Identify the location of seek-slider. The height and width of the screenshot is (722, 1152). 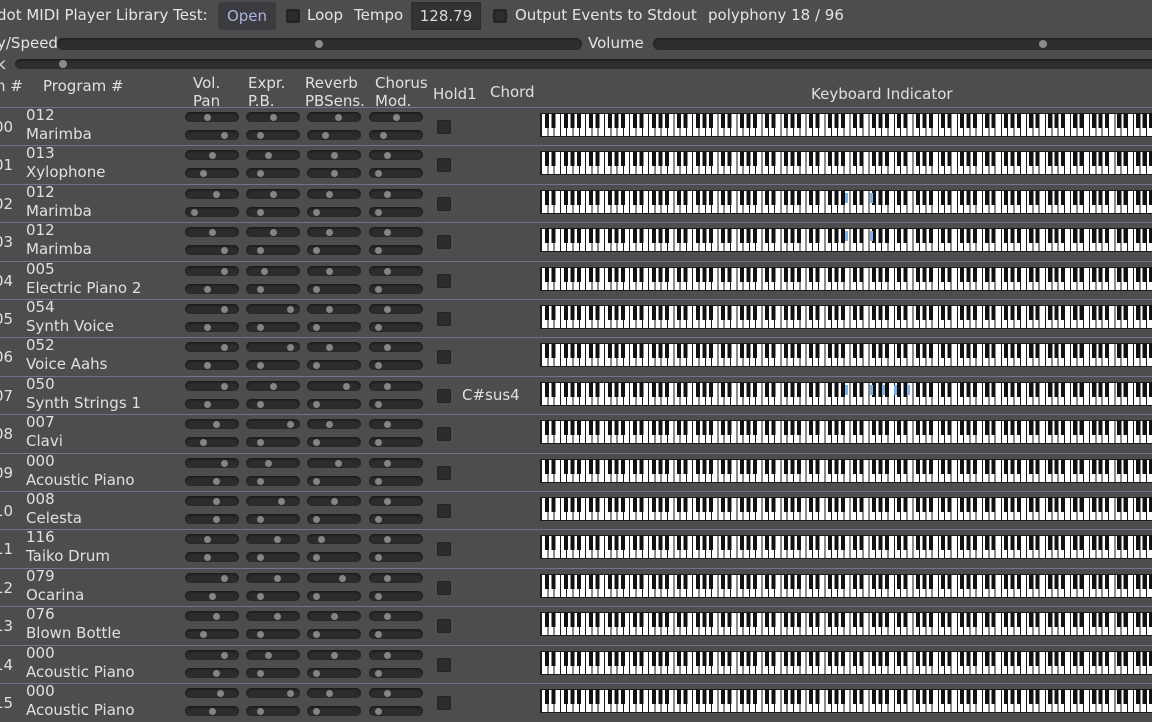
(583, 64).